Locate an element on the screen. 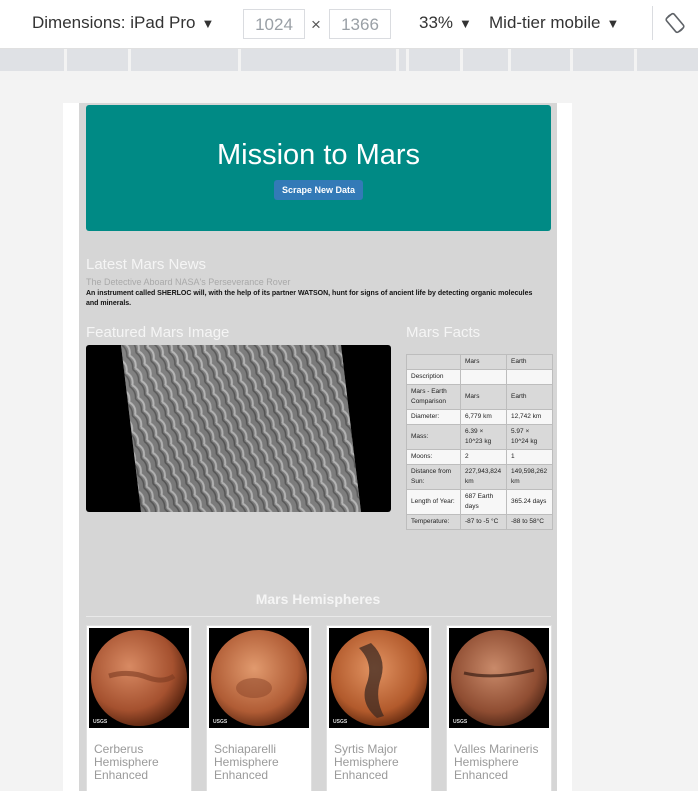 Image resolution: width=698 pixels, height=791 pixels. hemisphere-card-schiaparelli: USGS Schiaparelli Hemisphere Enhanced is located at coordinates (259, 708).